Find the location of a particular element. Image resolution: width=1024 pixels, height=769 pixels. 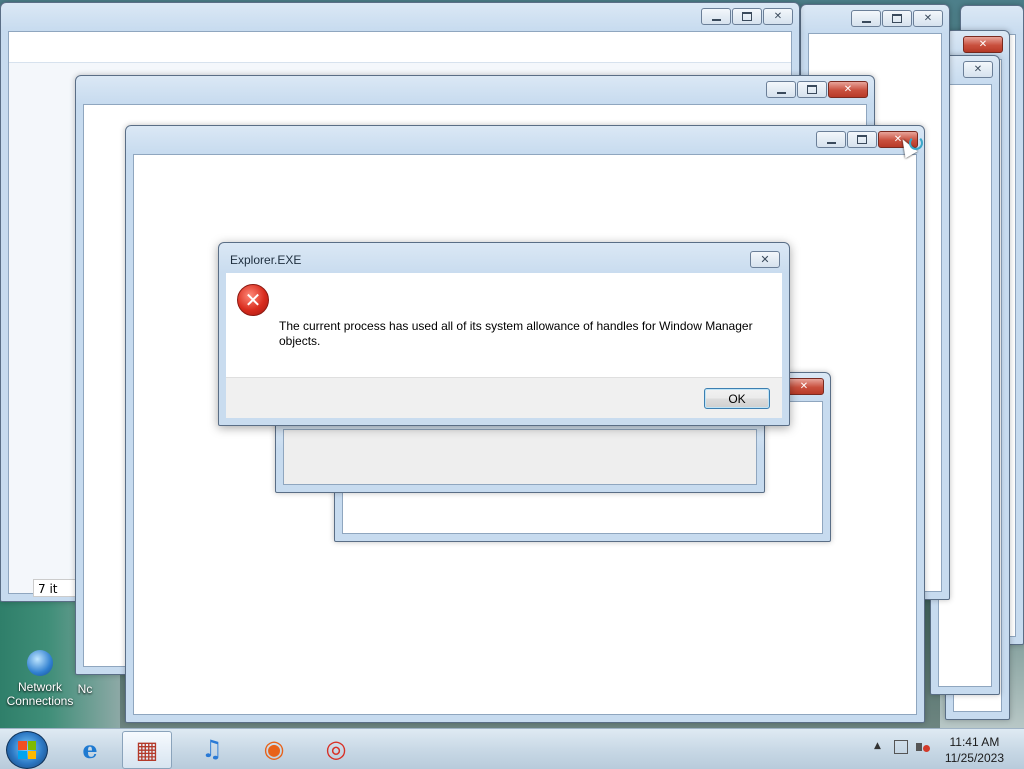

taskbar-ie: e is located at coordinates (90, 749).